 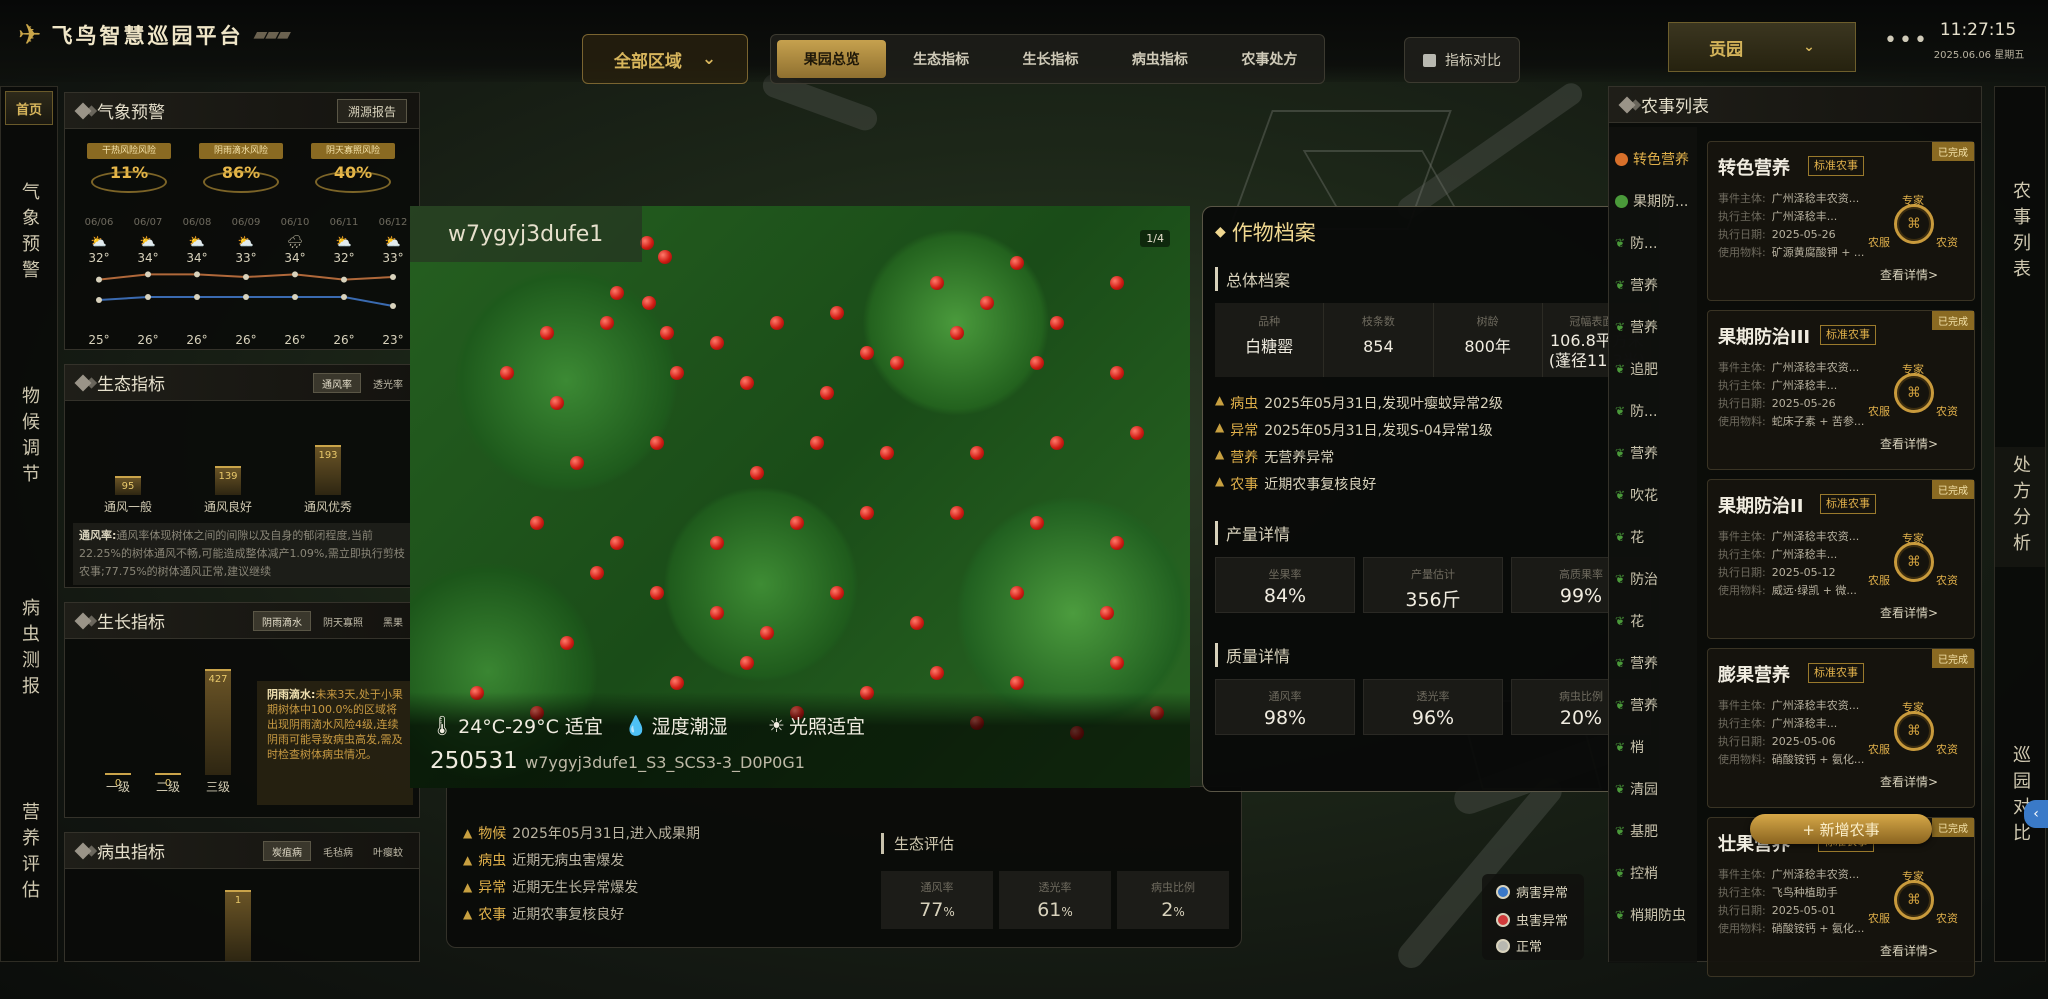 I want to click on tab-leaf-gall-midge: 叶瘿蚊, so click(x=388, y=851).